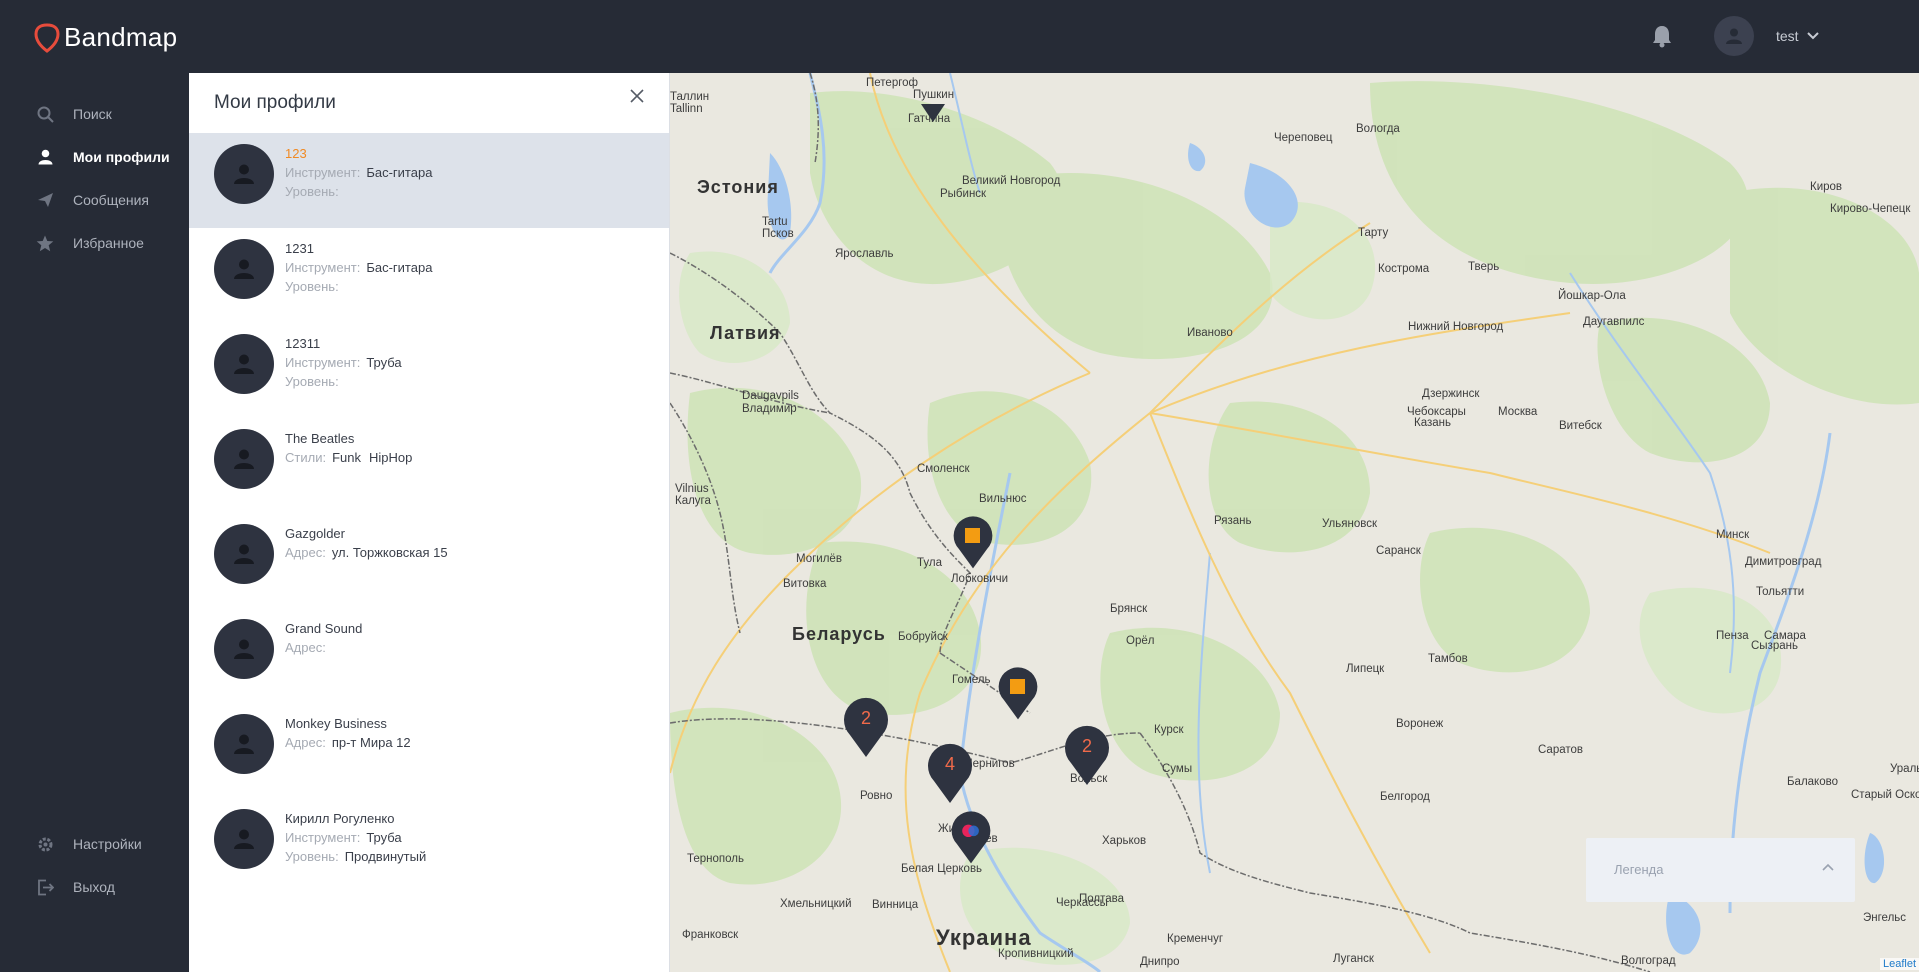  Describe the element at coordinates (1826, 187) in the screenshot. I see `city-label: Киров` at that location.